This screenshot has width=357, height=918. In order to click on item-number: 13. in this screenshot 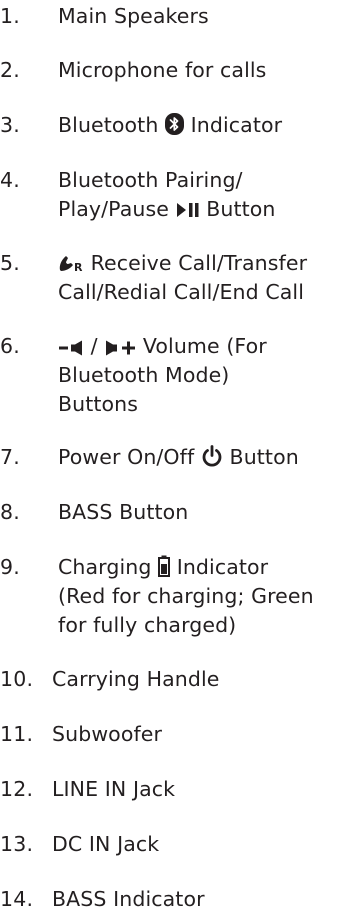, I will do `click(17, 843)`.